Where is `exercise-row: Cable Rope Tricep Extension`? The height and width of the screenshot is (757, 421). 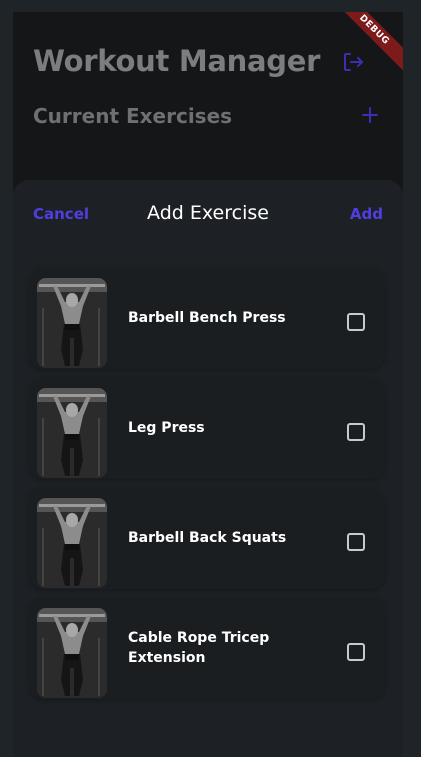 exercise-row: Cable Rope Tricep Extension is located at coordinates (207, 648).